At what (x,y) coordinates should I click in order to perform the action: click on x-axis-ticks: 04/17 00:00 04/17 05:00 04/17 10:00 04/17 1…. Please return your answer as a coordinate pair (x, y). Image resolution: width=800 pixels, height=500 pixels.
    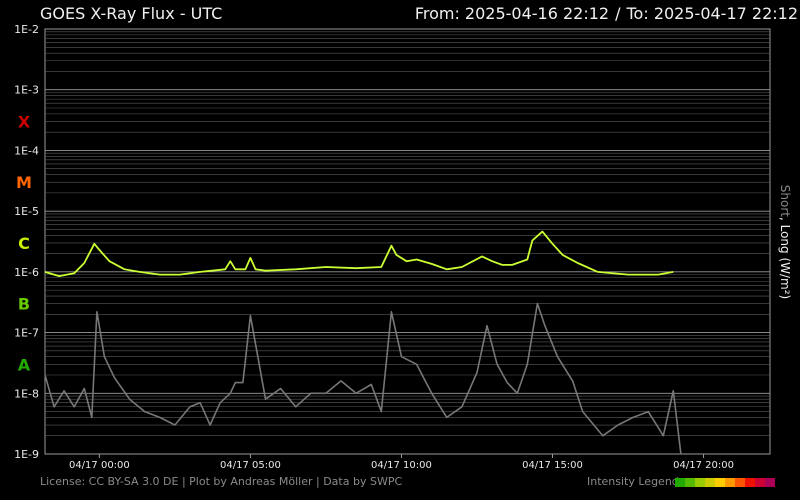
    Looking at the image, I should click on (401, 462).